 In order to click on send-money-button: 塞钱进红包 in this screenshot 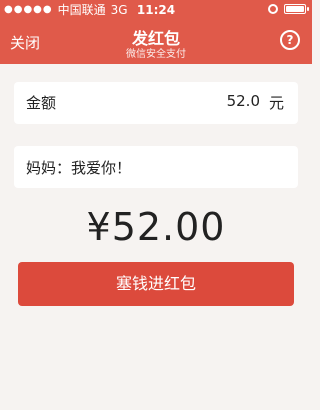, I will do `click(156, 284)`.